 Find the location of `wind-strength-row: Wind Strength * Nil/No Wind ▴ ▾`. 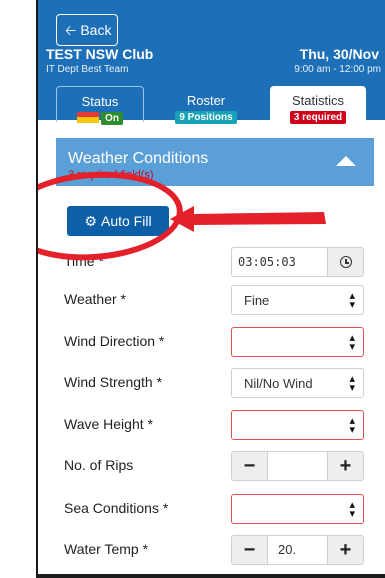

wind-strength-row: Wind Strength * Nil/No Wind ▴ ▾ is located at coordinates (214, 383).